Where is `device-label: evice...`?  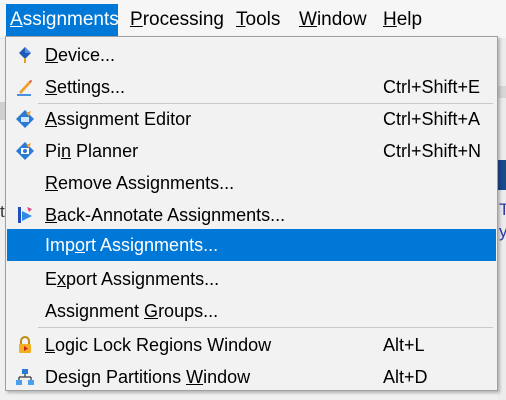 device-label: evice... is located at coordinates (87, 55).